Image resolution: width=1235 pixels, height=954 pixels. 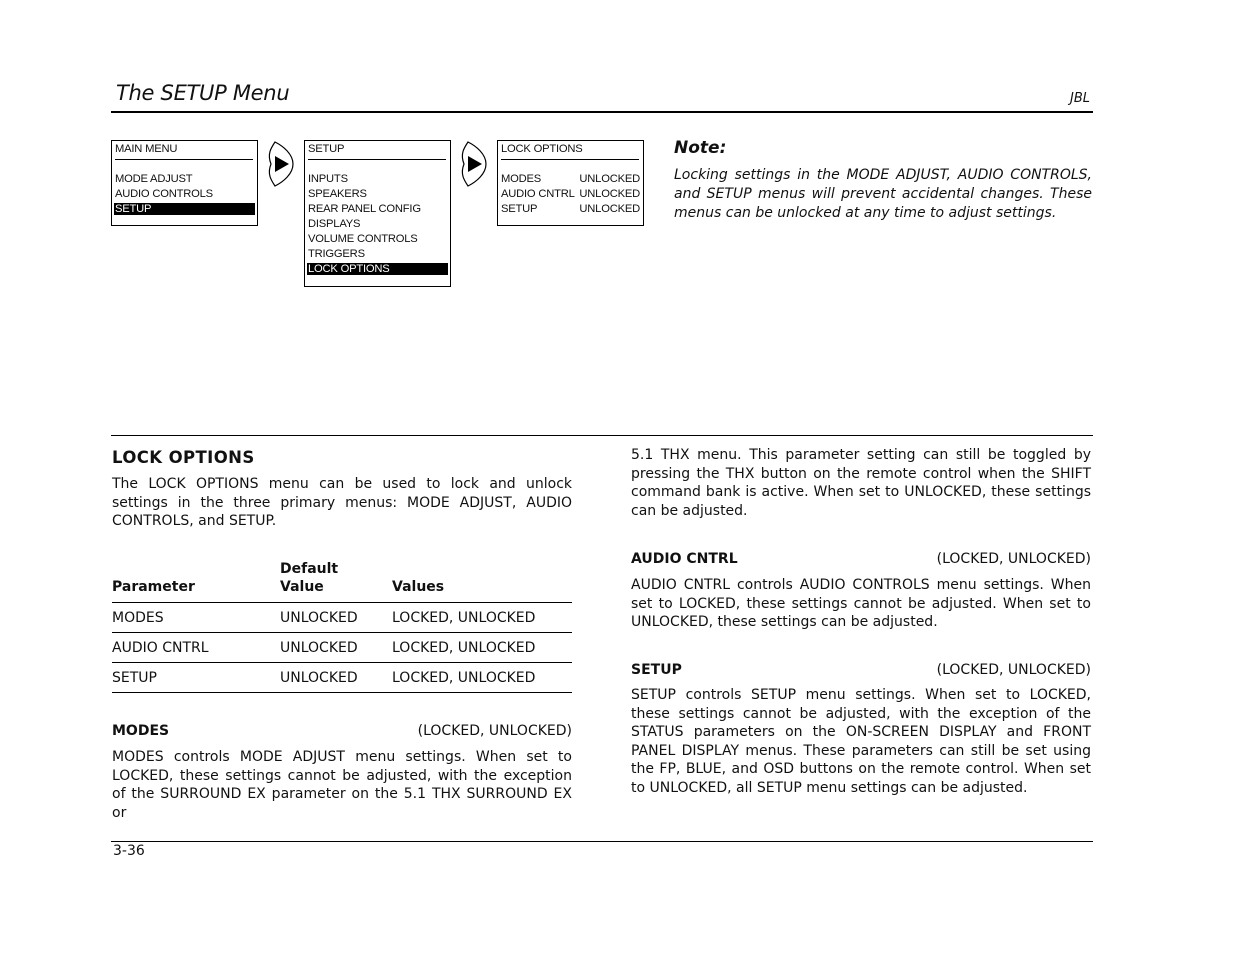 I want to click on param-heading-audio-cntrl: AUDIO CNTRL (LOCKED, UNLOCKED), so click(x=861, y=559).